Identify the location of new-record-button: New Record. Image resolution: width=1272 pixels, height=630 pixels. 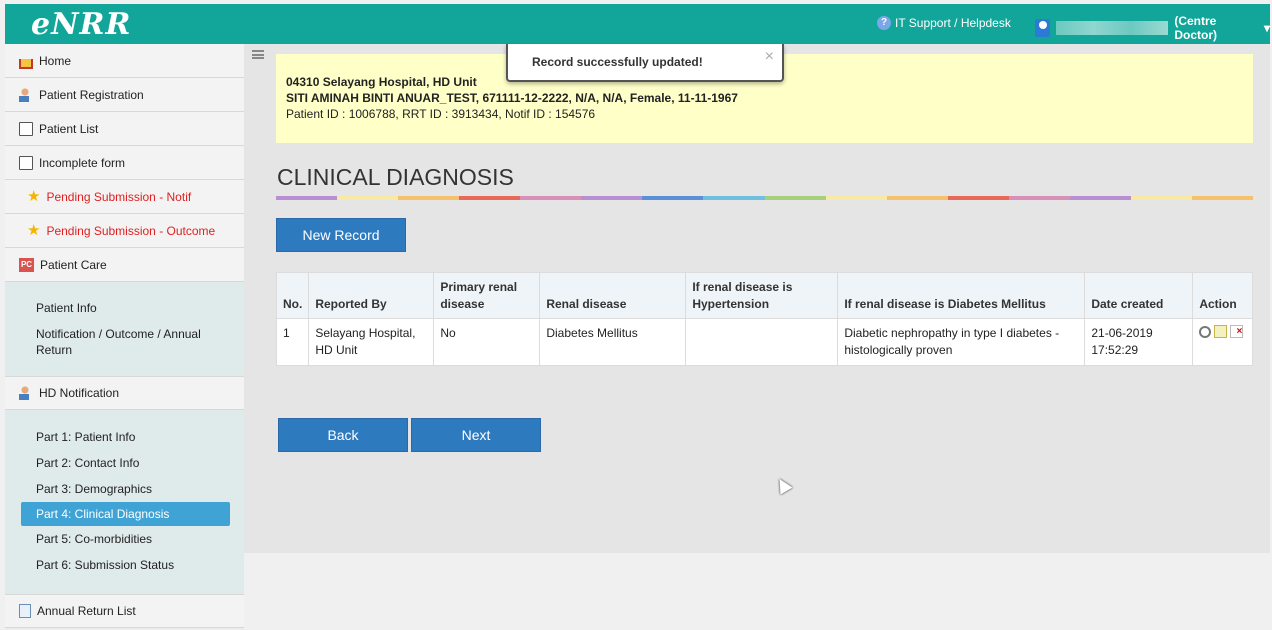
(341, 235).